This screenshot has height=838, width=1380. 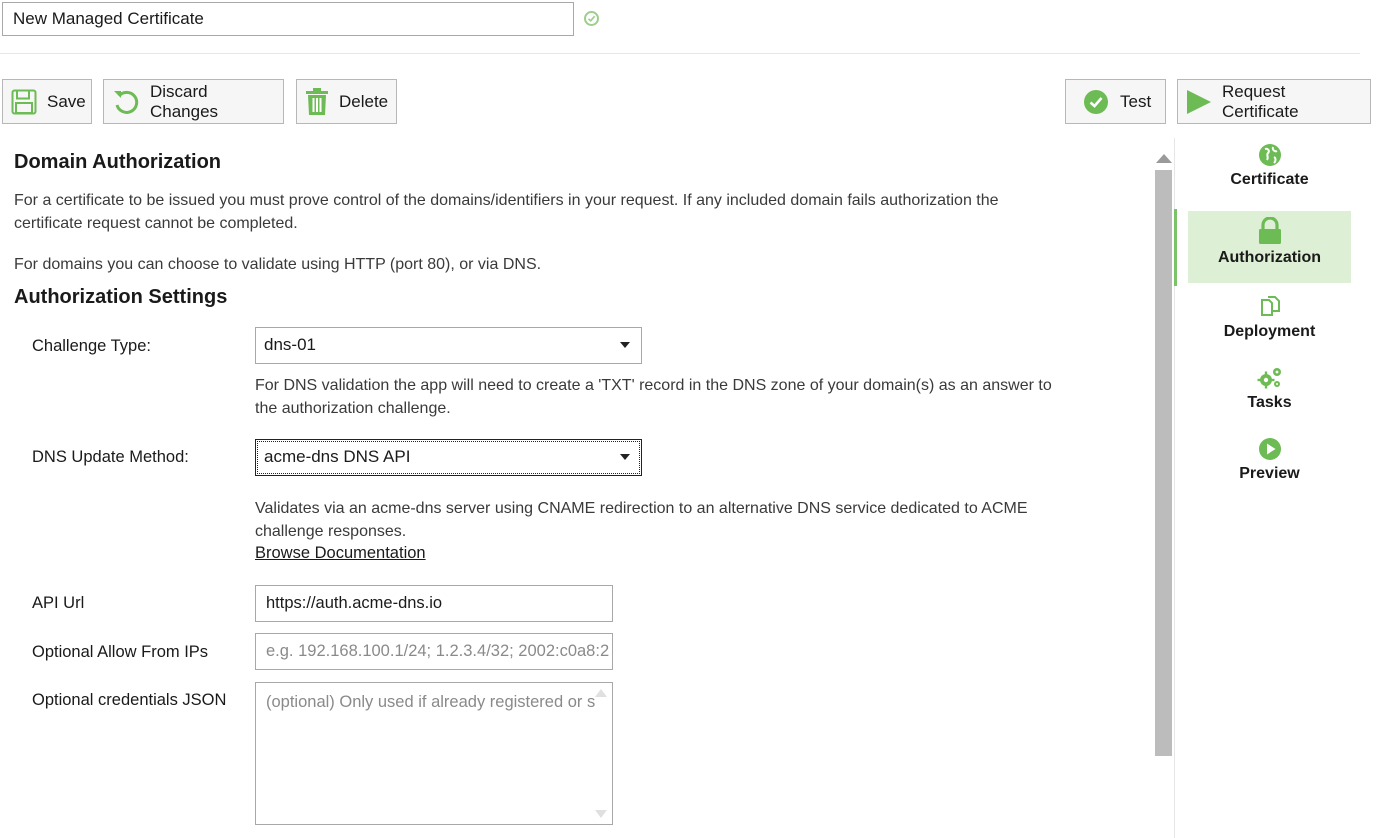 I want to click on discard-changes-button: Discard Changes, so click(x=193, y=101).